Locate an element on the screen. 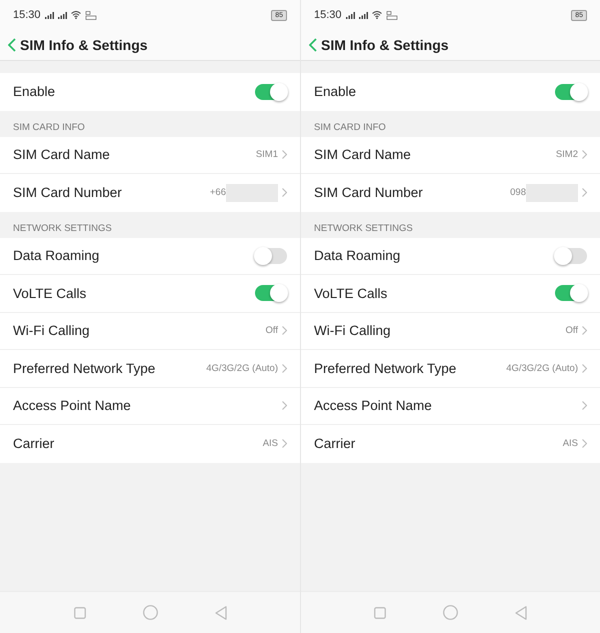  row-value: SIM2 is located at coordinates (567, 154).